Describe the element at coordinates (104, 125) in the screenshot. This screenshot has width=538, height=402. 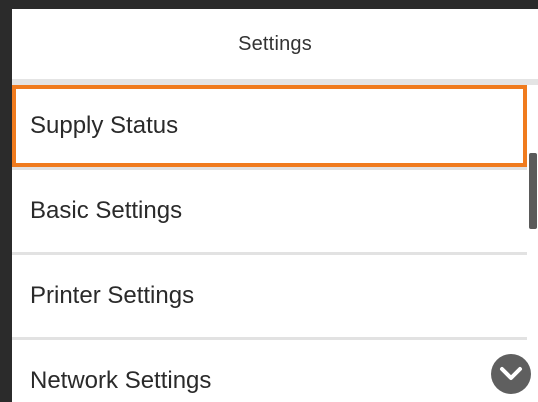
I see `menu-item-label: Supply Status` at that location.